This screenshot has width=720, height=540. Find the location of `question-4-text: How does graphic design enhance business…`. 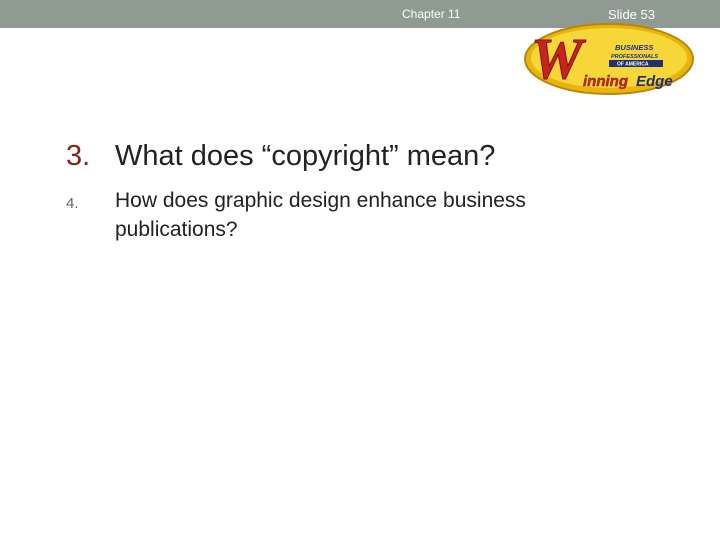

question-4-text: How does graphic design enhance business… is located at coordinates (320, 215).